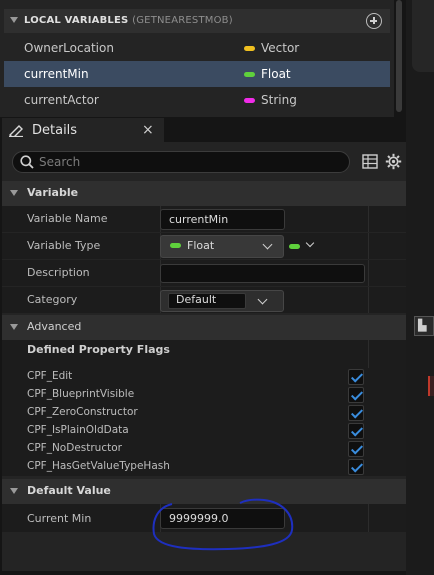 The image size is (434, 575). What do you see at coordinates (222, 518) in the screenshot?
I see `current-min-field` at bounding box center [222, 518].